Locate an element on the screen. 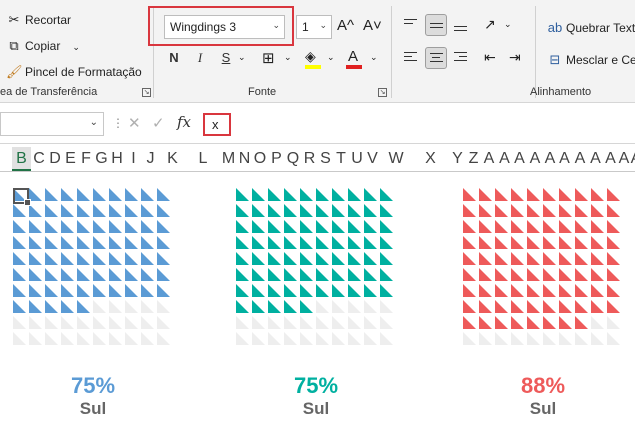  column-header: J is located at coordinates (150, 159).